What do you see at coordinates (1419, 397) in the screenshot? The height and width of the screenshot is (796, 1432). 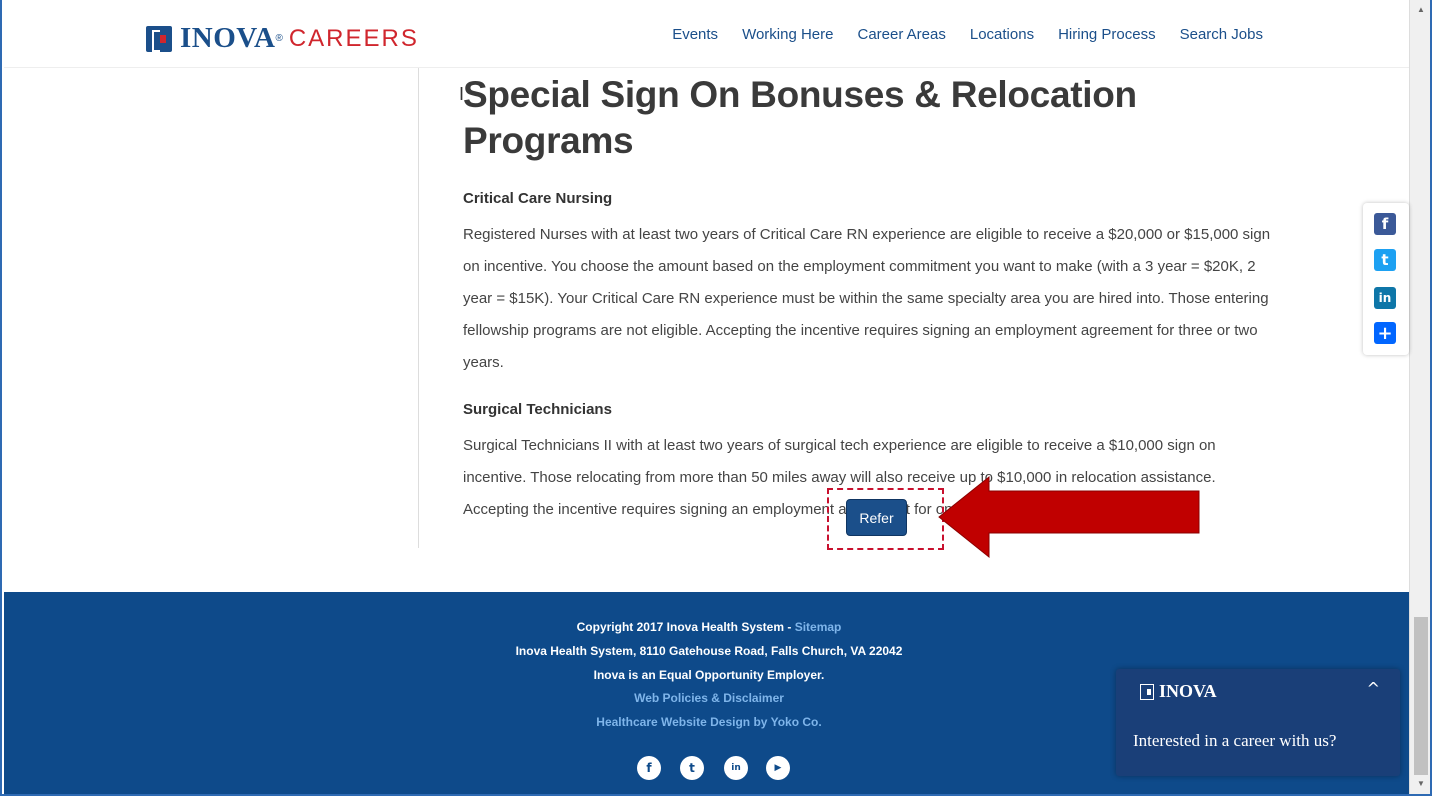 I see `vertical-scrollbar: ▲ ▼` at bounding box center [1419, 397].